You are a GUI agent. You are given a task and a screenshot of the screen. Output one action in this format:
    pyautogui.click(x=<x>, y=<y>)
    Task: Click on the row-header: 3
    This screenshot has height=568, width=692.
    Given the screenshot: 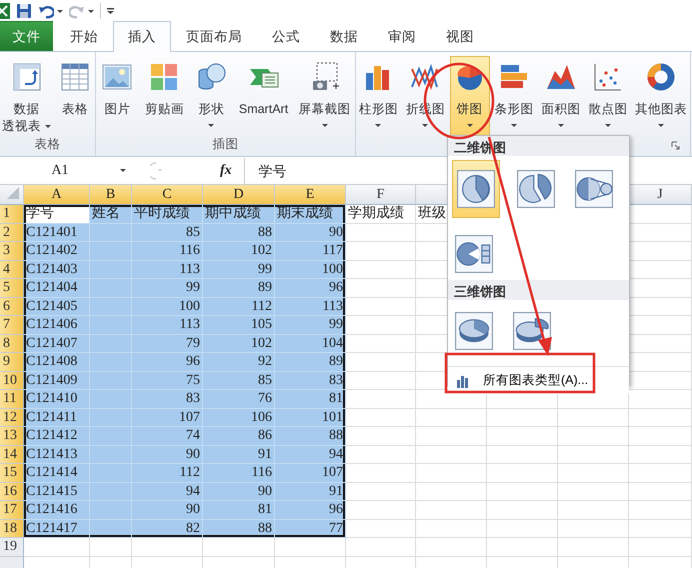 What is the action you would take?
    pyautogui.click(x=12, y=251)
    